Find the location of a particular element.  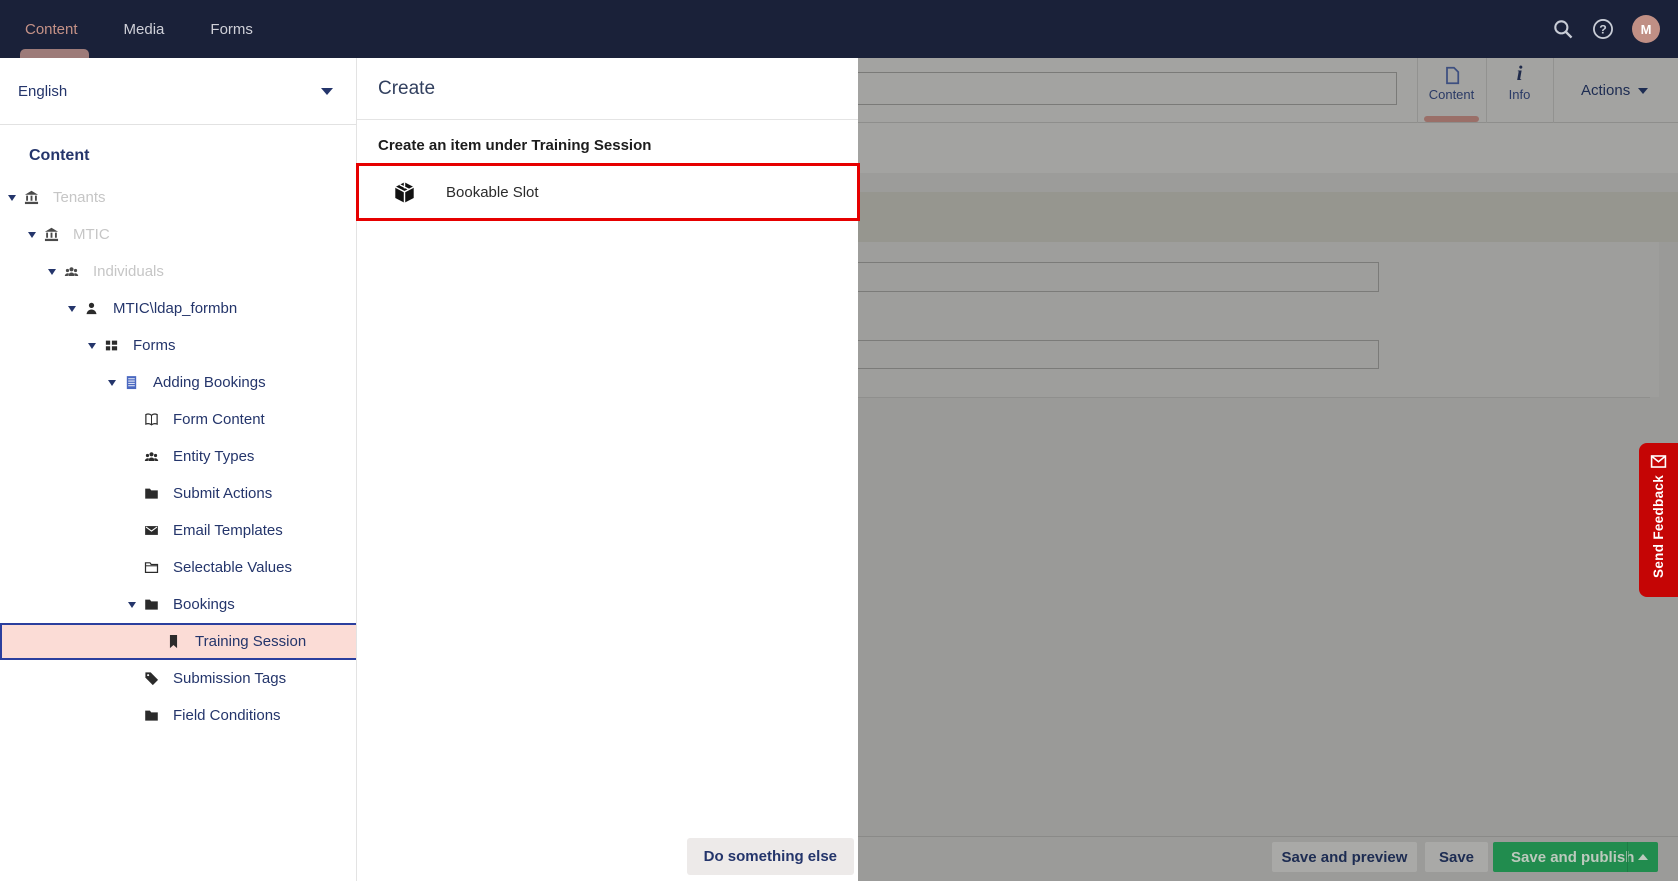

topbar-tab-label: Content is located at coordinates (51, 29).